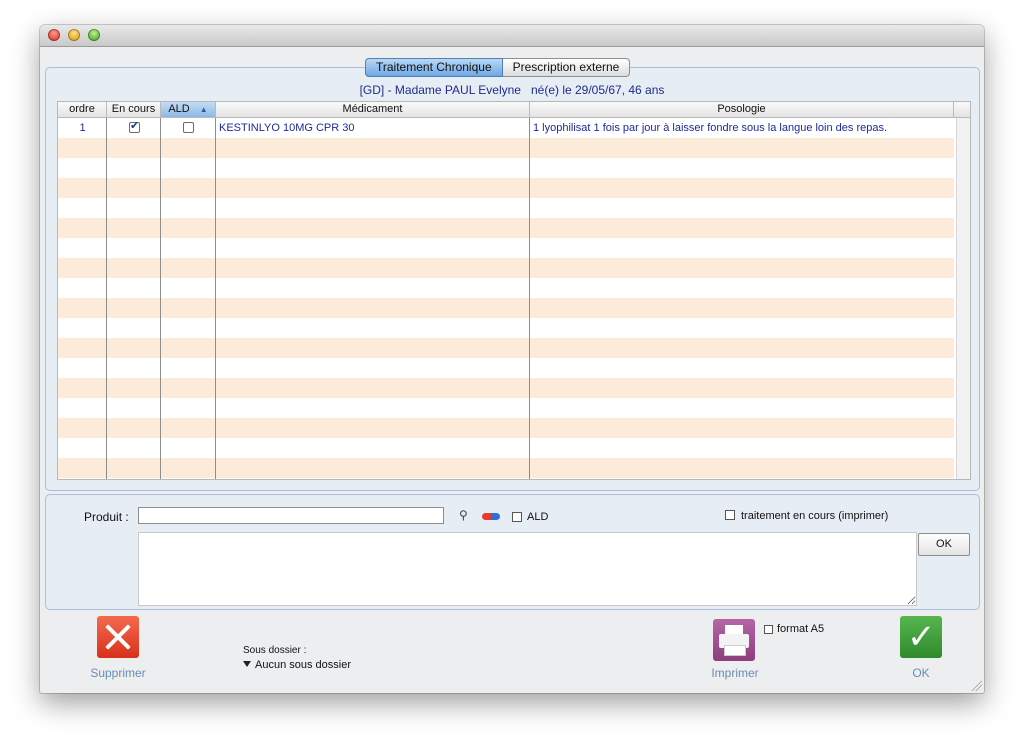  What do you see at coordinates (179, 109) in the screenshot?
I see `column-header-ald-label: ALD` at bounding box center [179, 109].